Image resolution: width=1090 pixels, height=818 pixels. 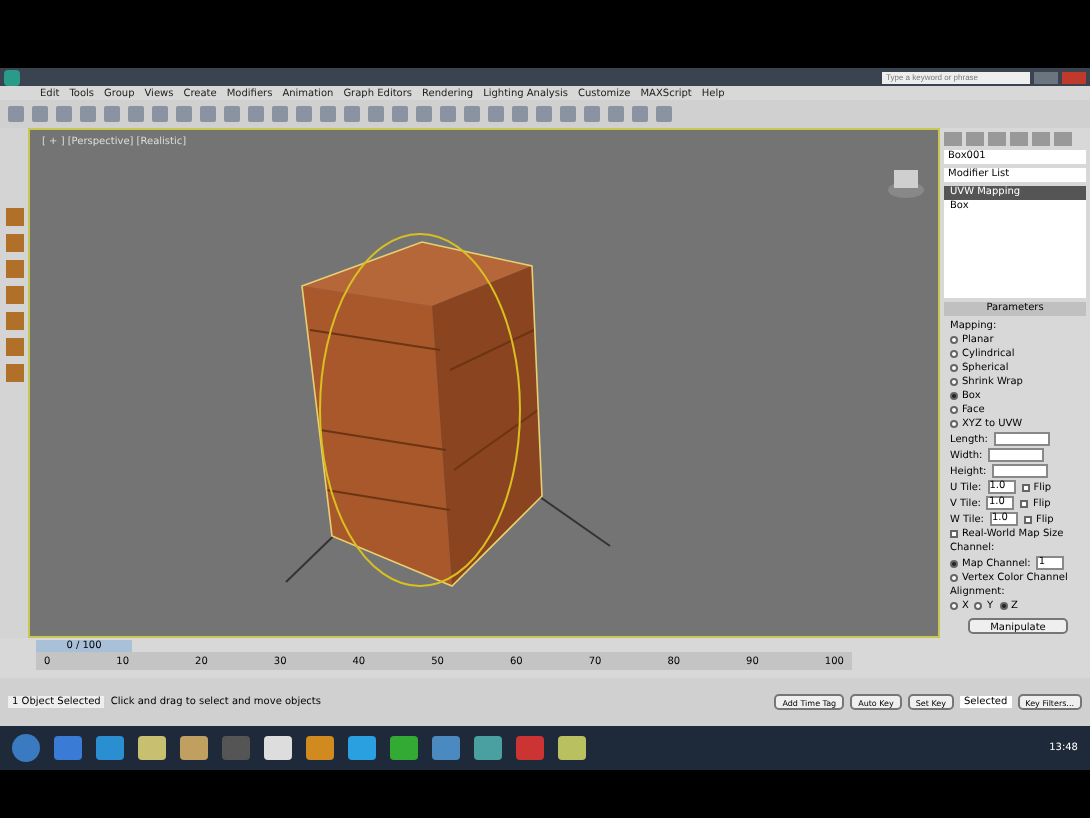 I want to click on viewcube-icon, so click(x=906, y=184).